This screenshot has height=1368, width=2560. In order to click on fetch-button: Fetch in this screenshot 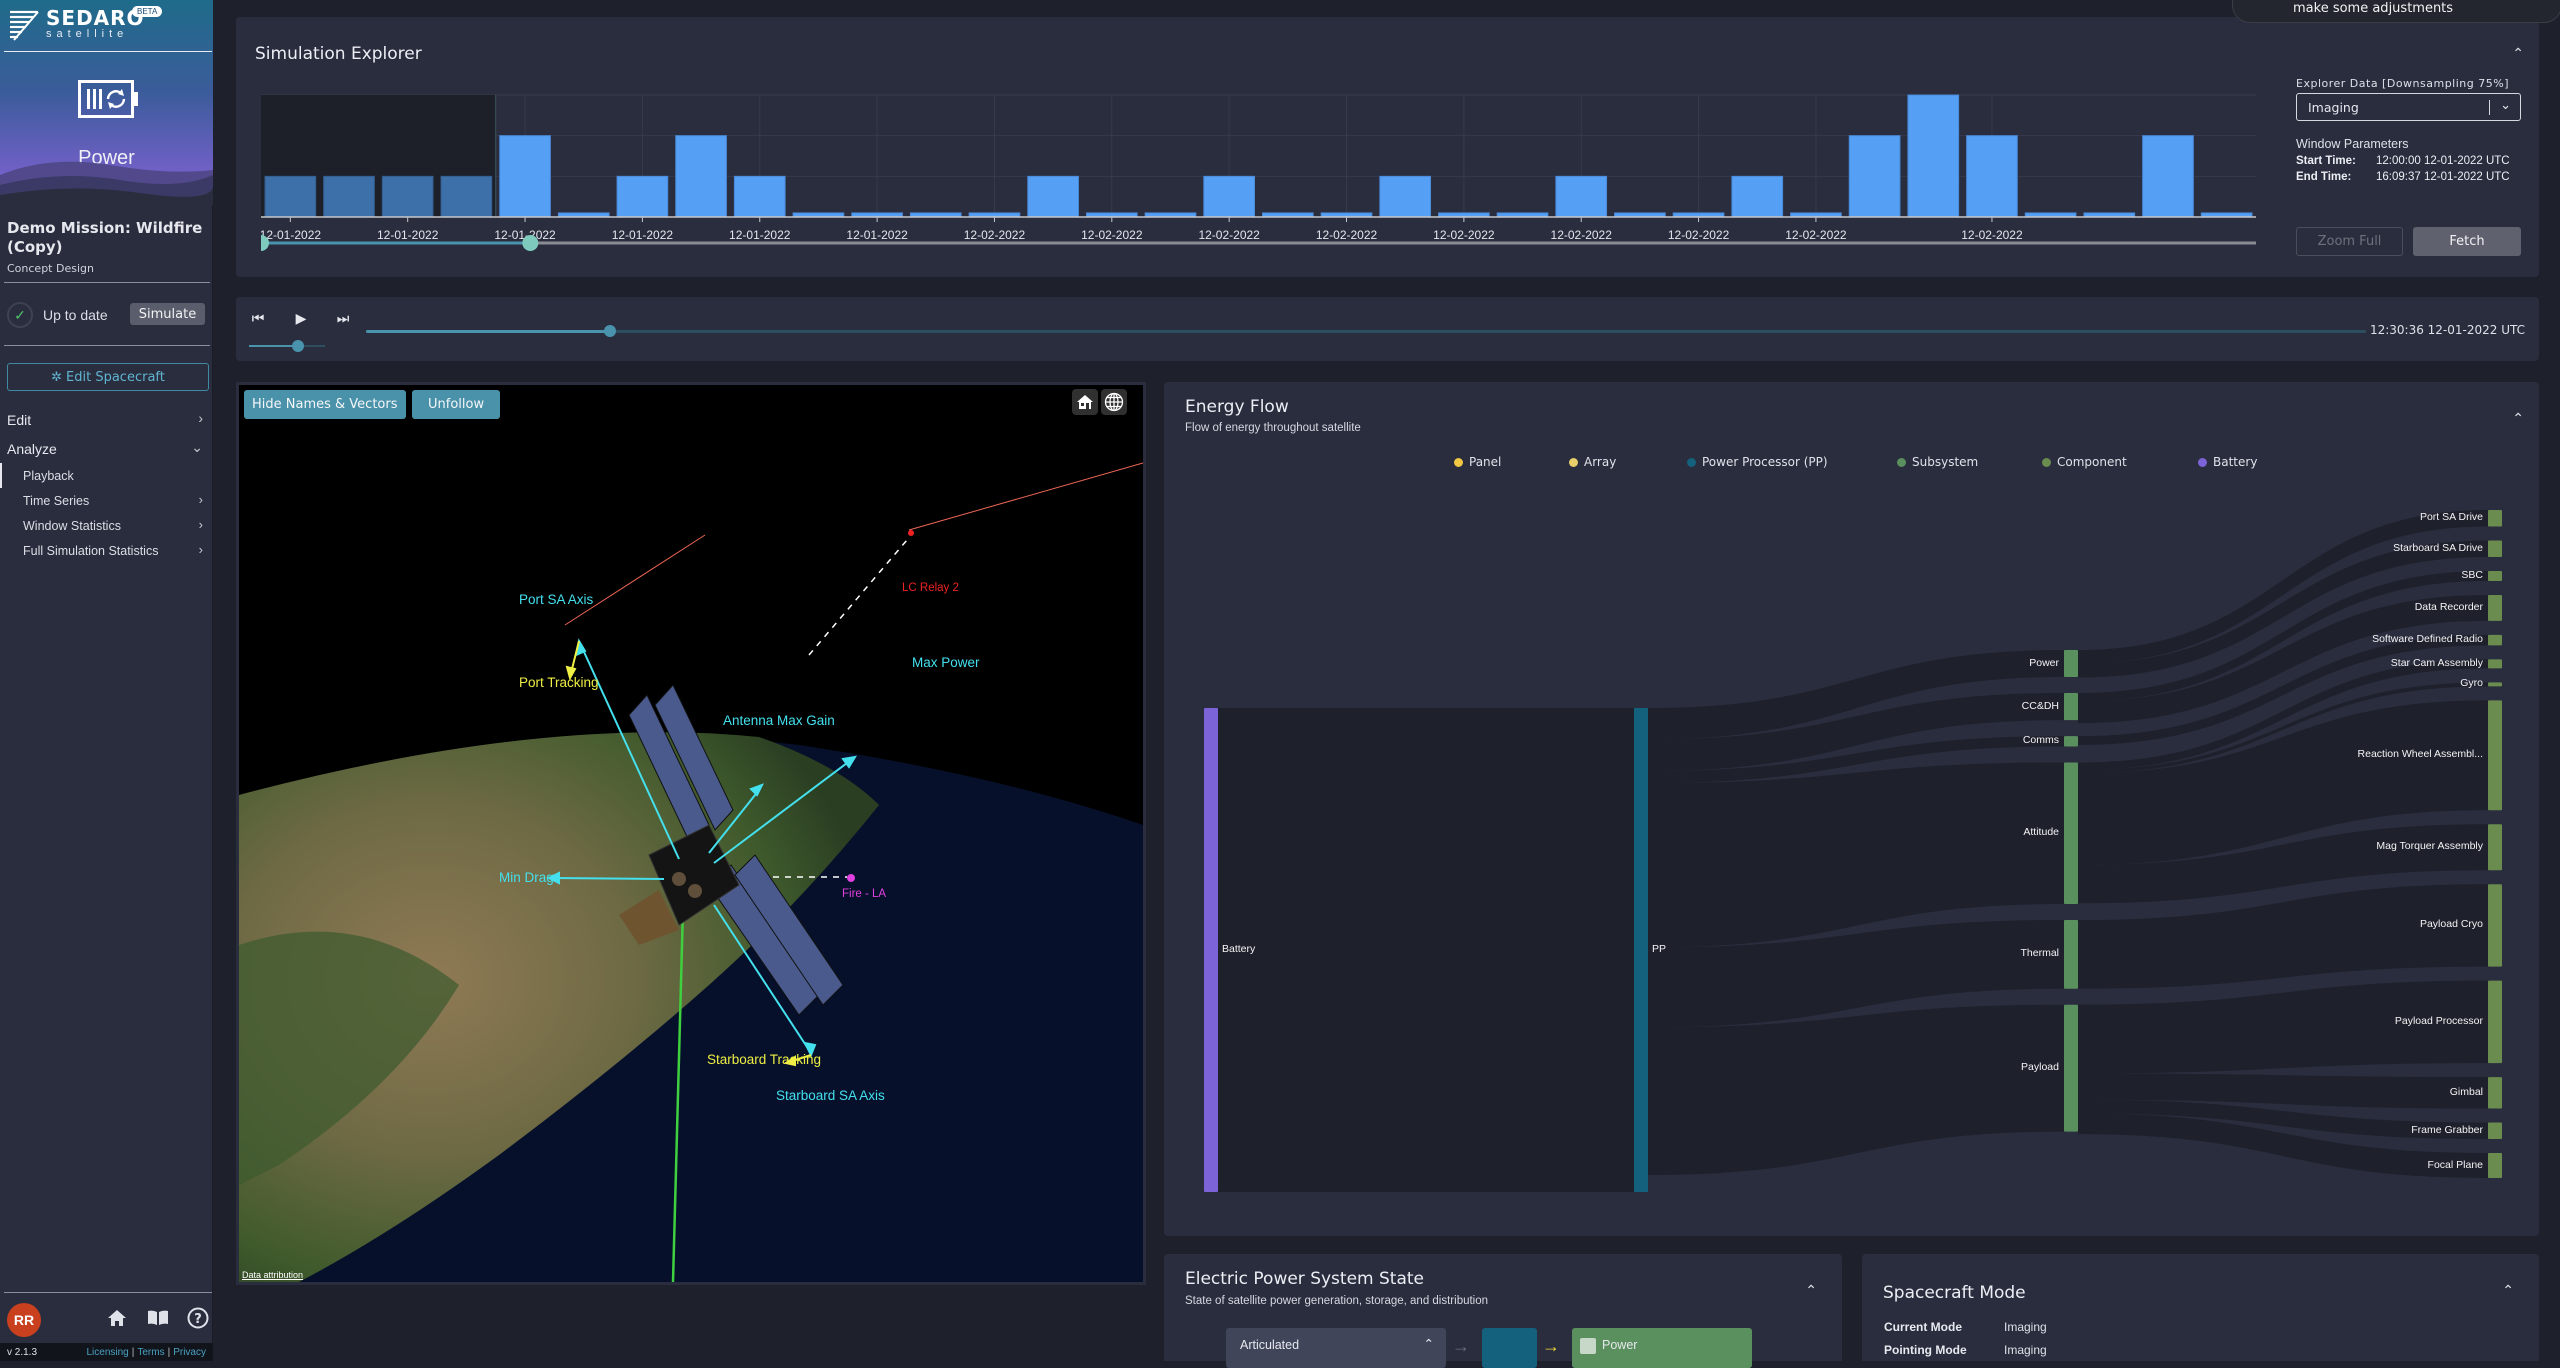, I will do `click(2467, 241)`.